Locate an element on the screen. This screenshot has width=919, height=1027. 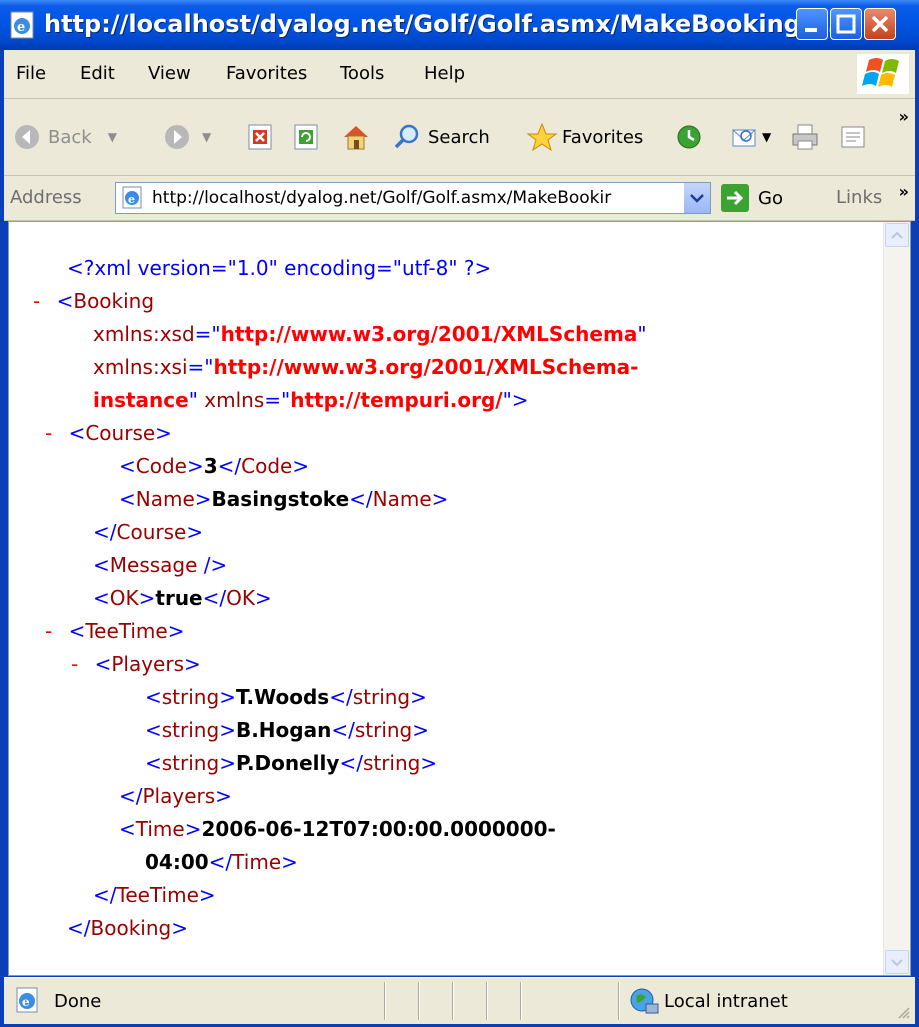
xml-booking-close: </Booking> is located at coordinates (127, 928).